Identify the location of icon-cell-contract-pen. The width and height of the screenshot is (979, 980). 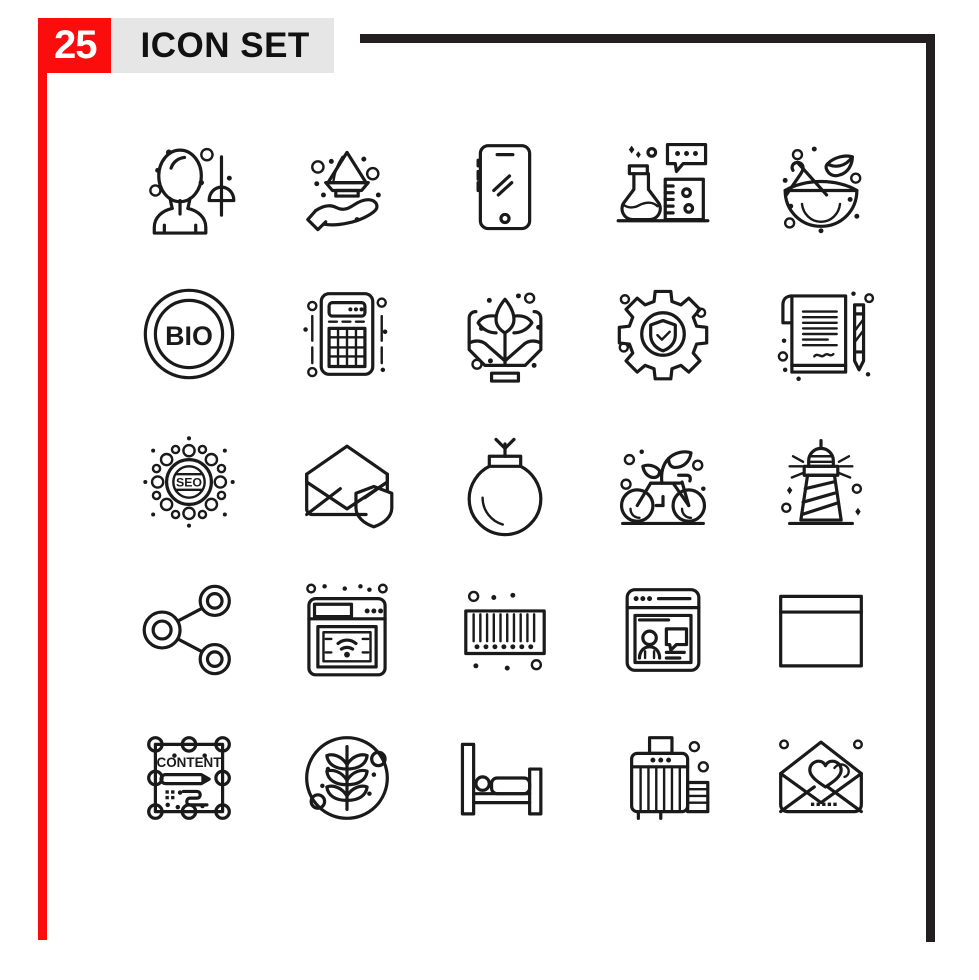
(821, 334).